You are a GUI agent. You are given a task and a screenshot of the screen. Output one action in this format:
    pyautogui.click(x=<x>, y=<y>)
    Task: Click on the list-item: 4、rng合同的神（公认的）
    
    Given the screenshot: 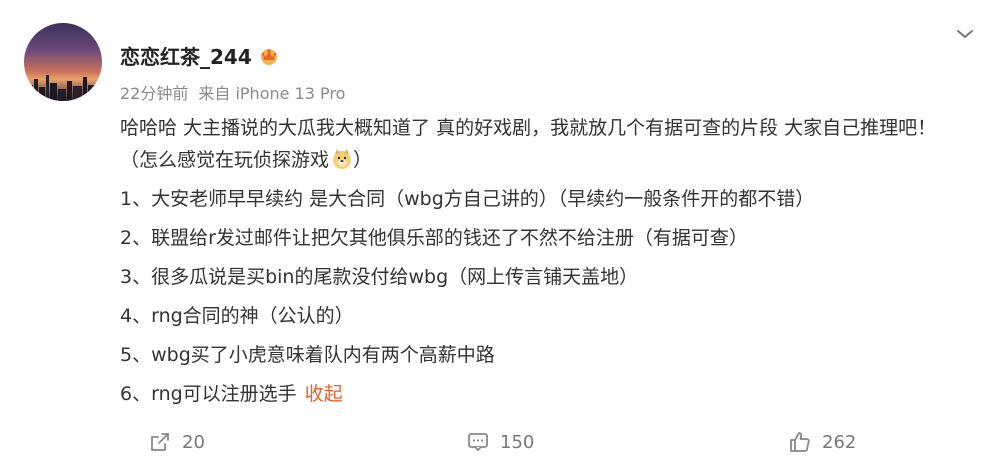 What is the action you would take?
    pyautogui.click(x=237, y=316)
    